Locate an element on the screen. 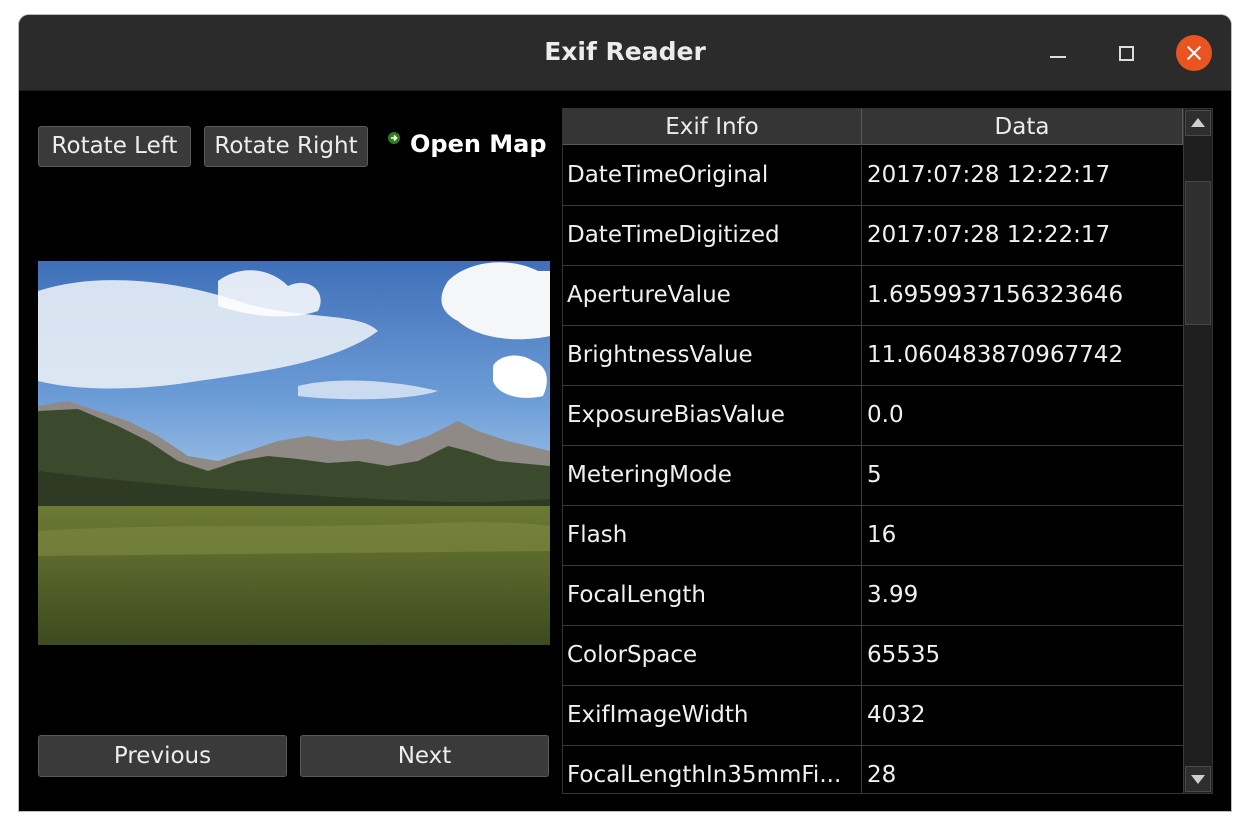 This screenshot has width=1250, height=830. exif-key: FocalLength is located at coordinates (712, 595).